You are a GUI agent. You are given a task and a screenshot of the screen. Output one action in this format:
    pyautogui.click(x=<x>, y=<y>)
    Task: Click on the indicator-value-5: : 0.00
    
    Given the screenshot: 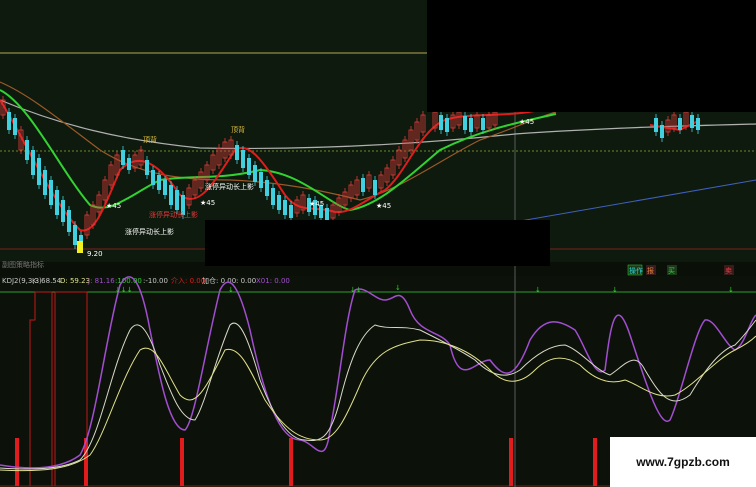 What is the action you would take?
    pyautogui.click(x=246, y=281)
    